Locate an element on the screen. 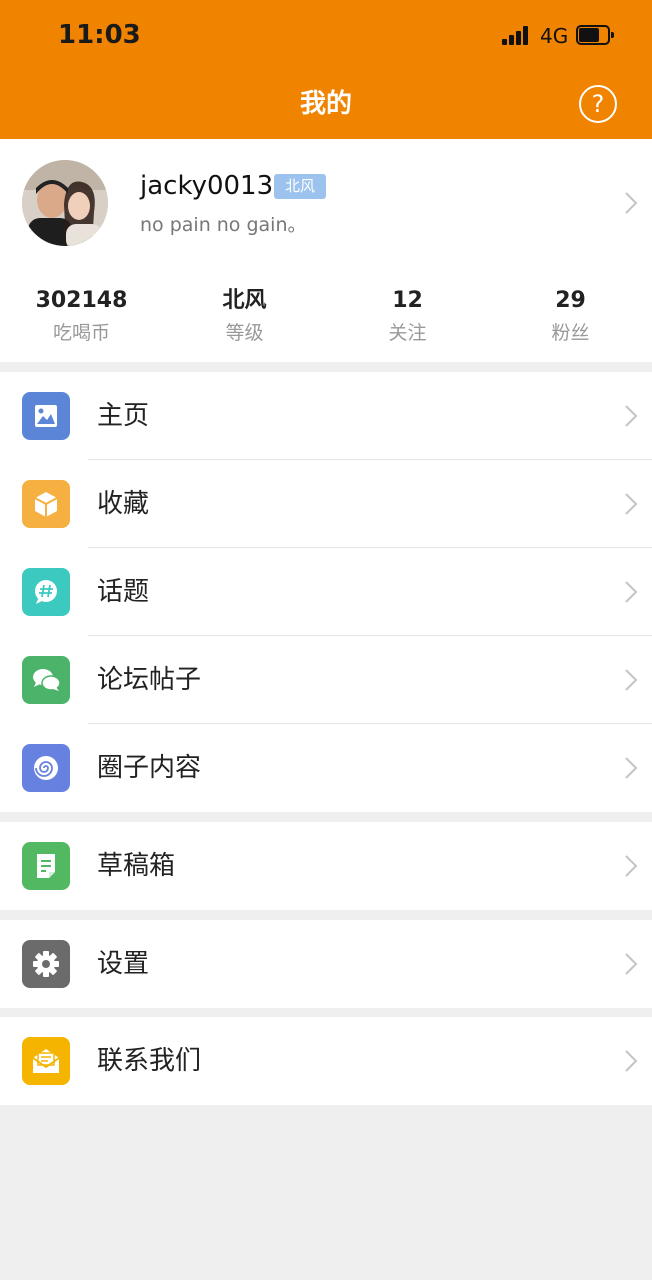 The width and height of the screenshot is (652, 1280). gear-icon is located at coordinates (46, 964).